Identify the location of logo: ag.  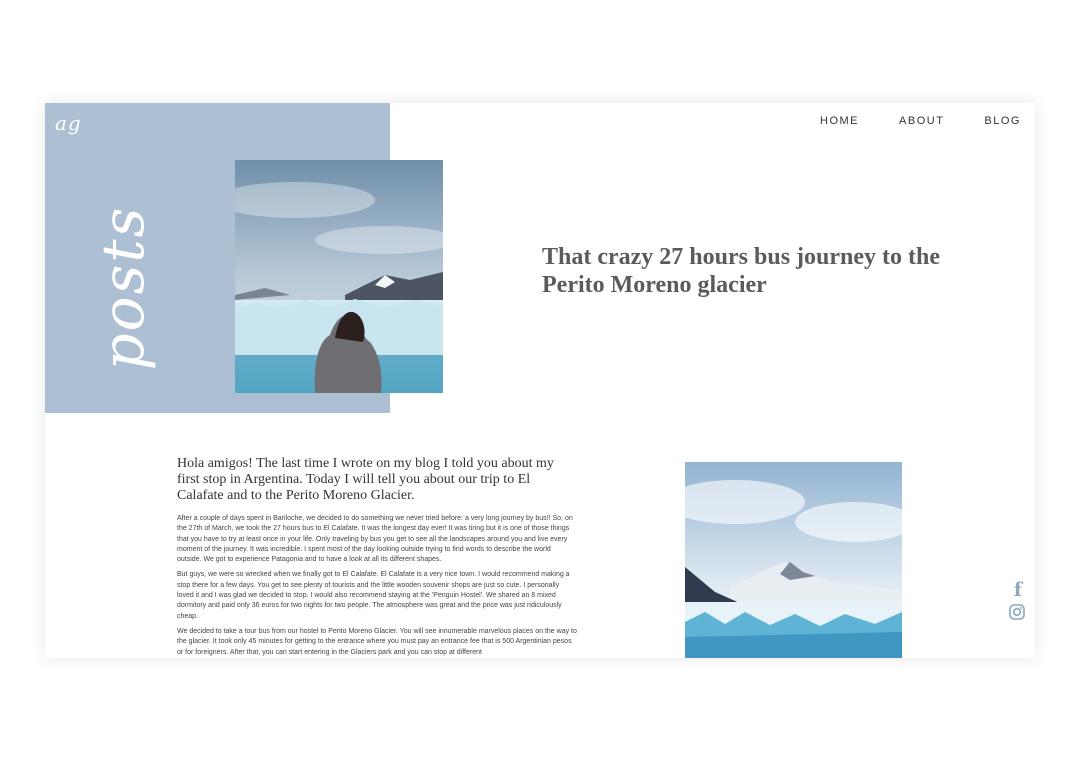
(68, 123).